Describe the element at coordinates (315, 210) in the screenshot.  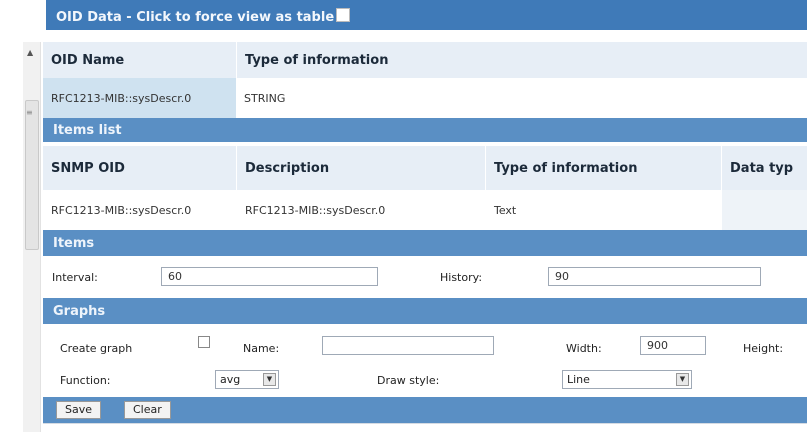
I see `description-cell: RFC1213-MIB::sysDescr.0` at that location.